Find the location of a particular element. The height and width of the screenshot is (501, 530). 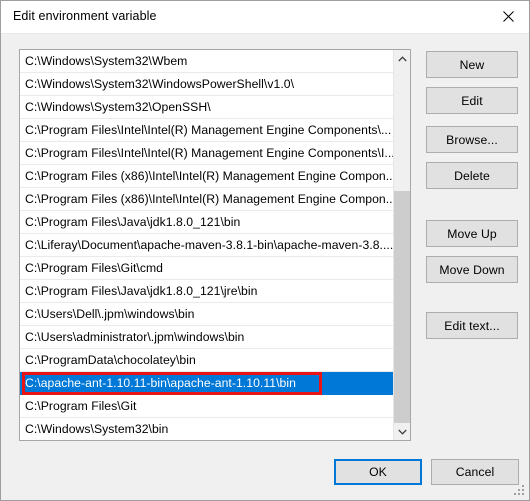

scrollbar-thumb is located at coordinates (402, 315).